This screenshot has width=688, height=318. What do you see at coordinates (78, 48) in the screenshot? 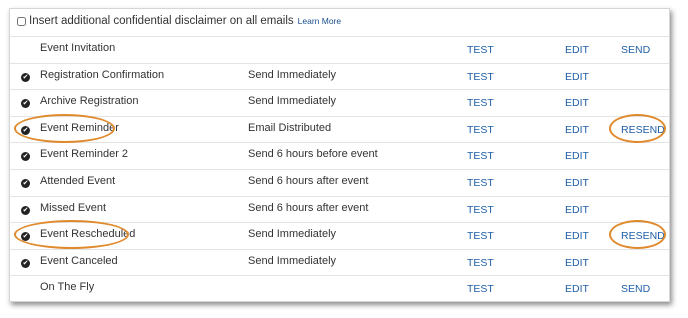
I see `email-name: Event Invitation` at bounding box center [78, 48].